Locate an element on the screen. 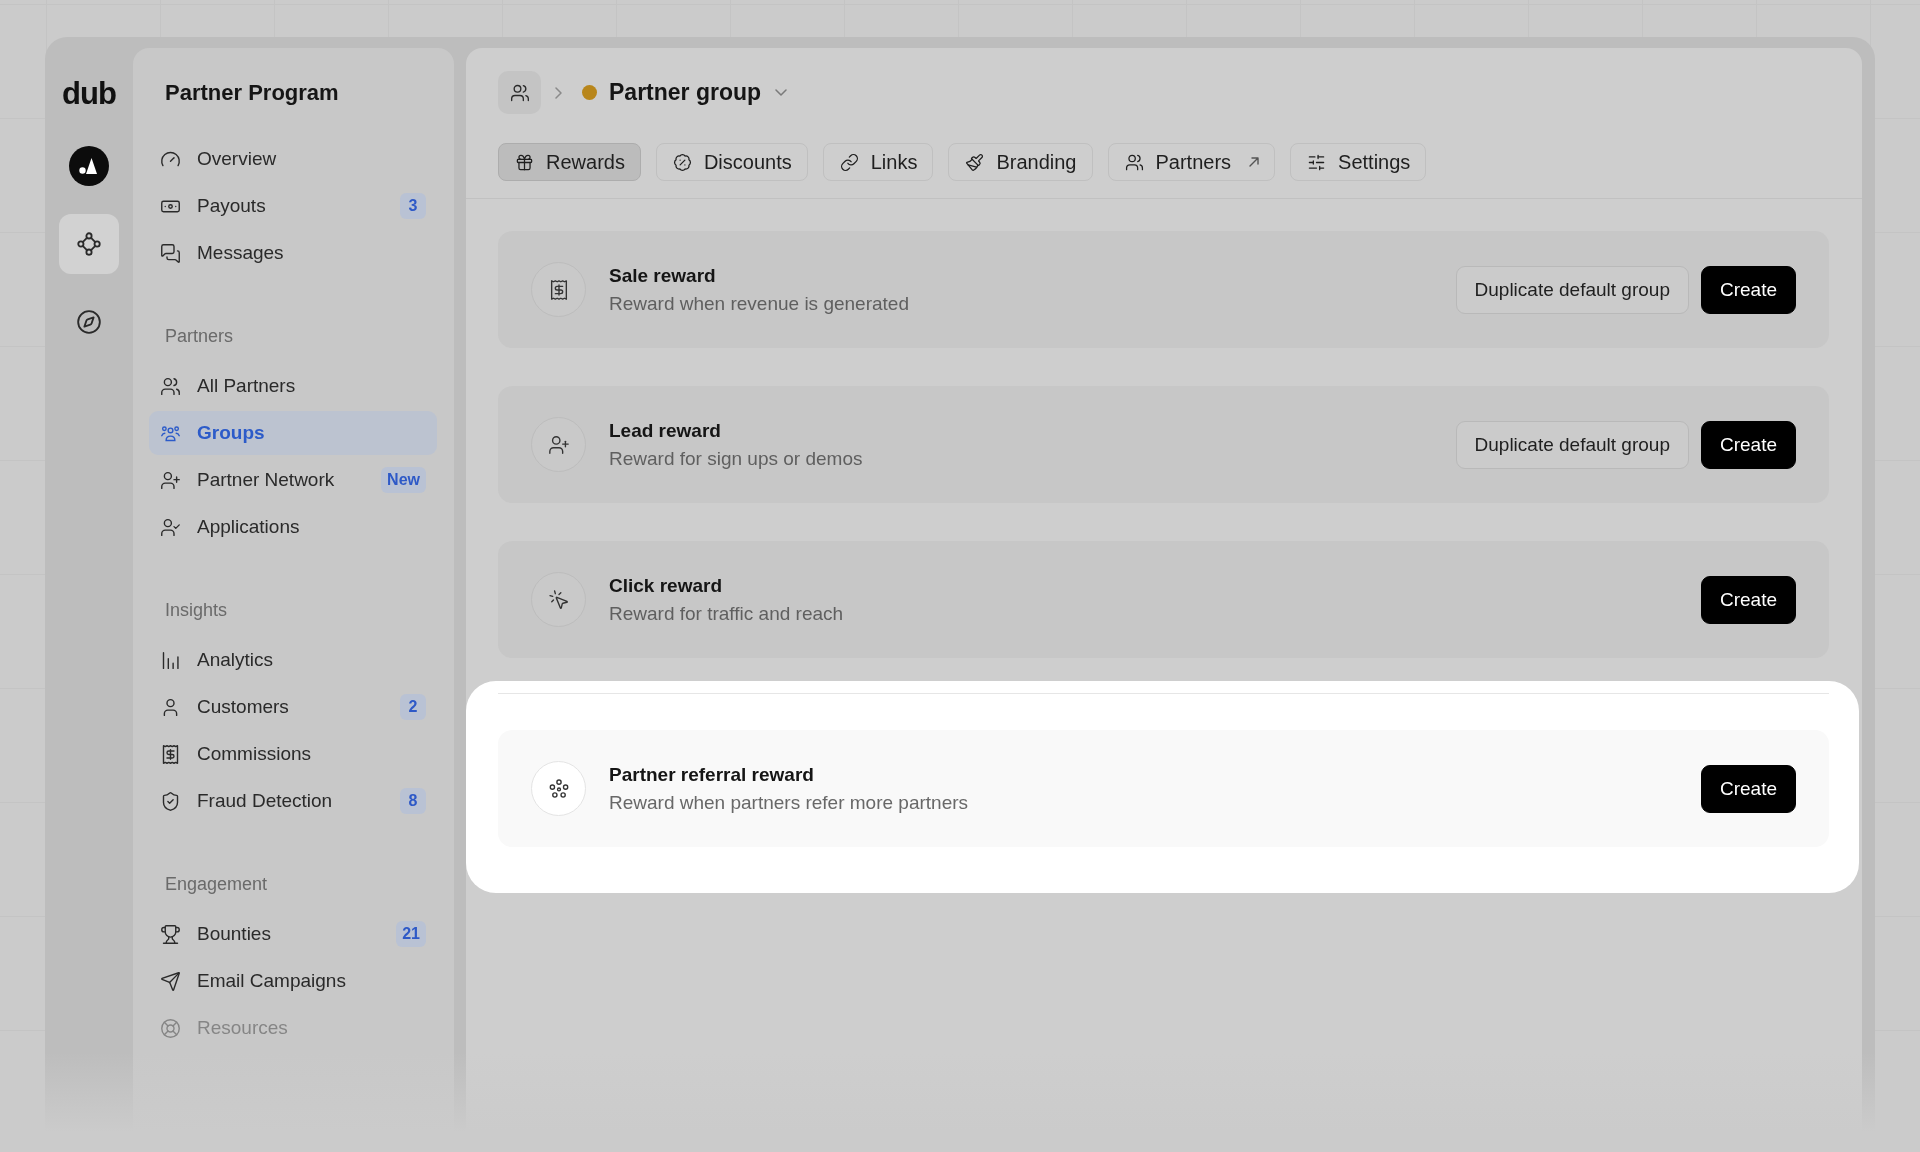 This screenshot has height=1152, width=1920. sliders-icon is located at coordinates (1317, 162).